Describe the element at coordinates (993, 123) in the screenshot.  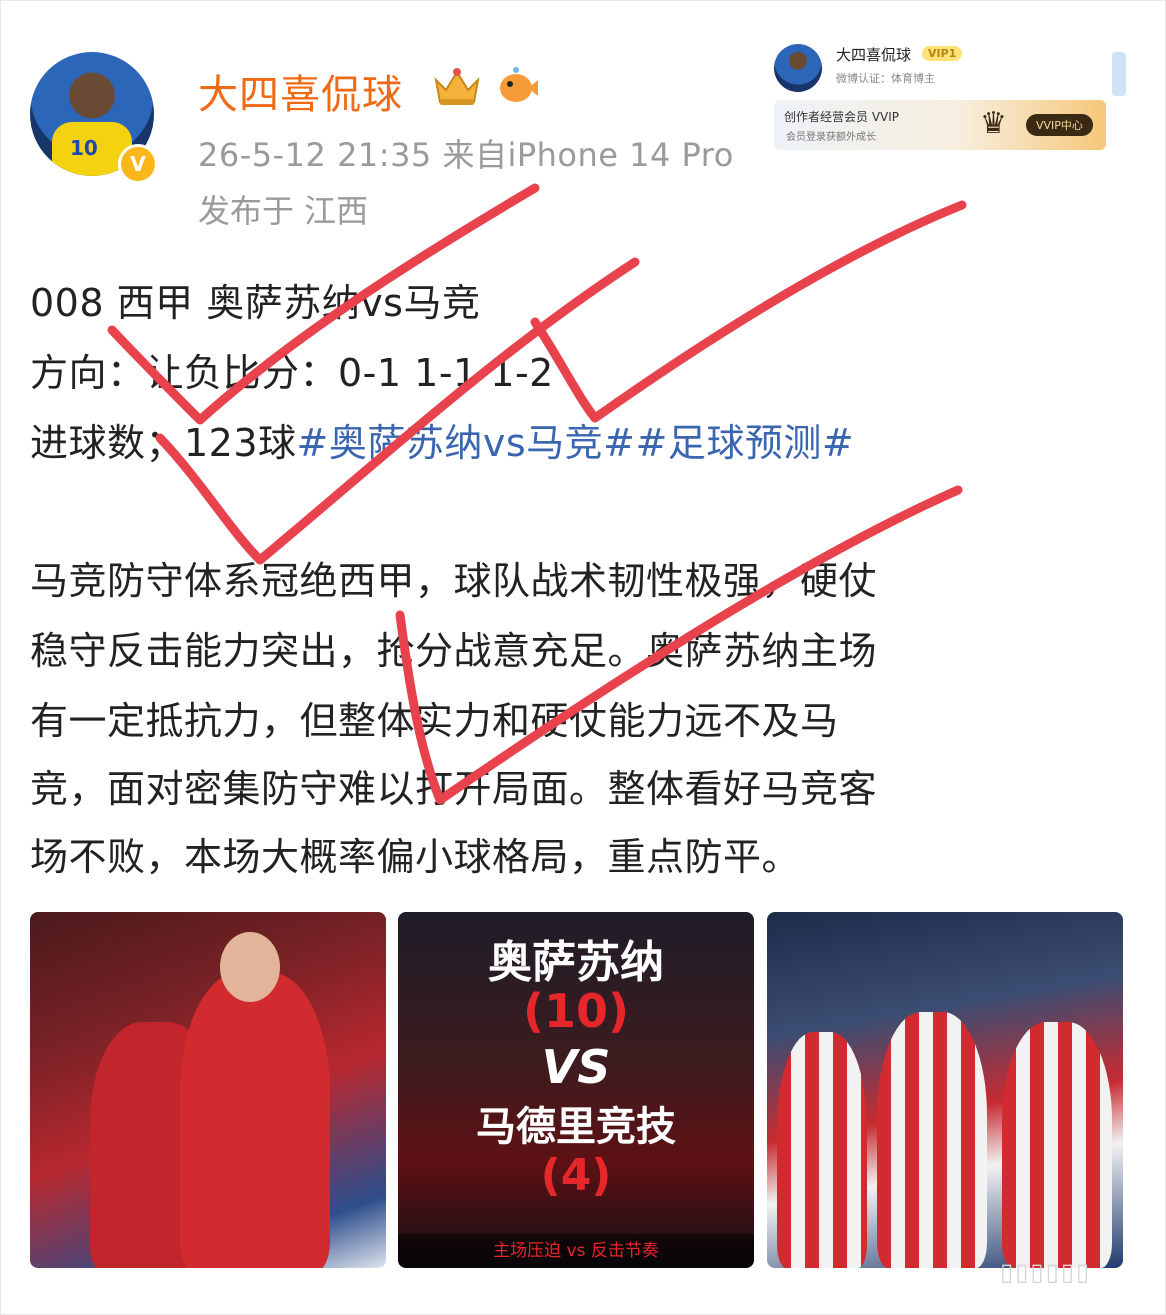
I see `vvip-crown-icon: ♛` at that location.